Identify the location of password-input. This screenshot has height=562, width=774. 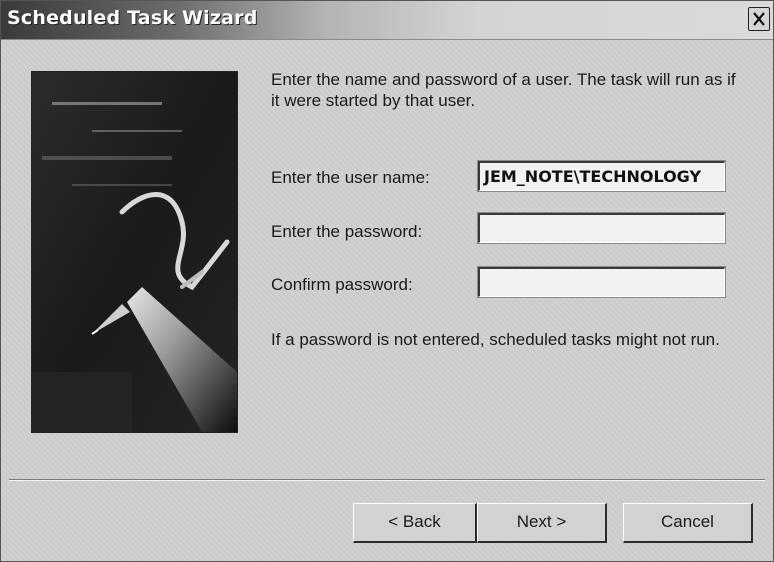
(601, 228).